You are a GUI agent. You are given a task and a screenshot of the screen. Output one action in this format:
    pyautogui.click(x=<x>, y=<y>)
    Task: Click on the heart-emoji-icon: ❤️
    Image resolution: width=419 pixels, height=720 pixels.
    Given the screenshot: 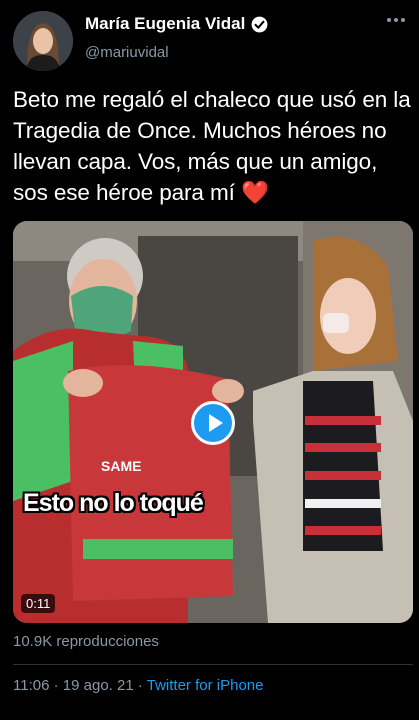 What is the action you would take?
    pyautogui.click(x=254, y=192)
    